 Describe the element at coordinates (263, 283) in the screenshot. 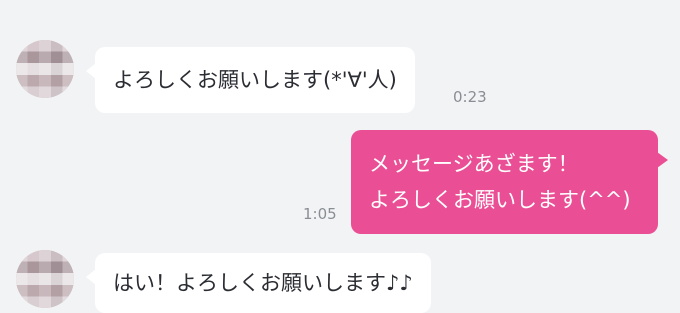

I see `message-text: はい！よろしくお願いします♪♪` at that location.